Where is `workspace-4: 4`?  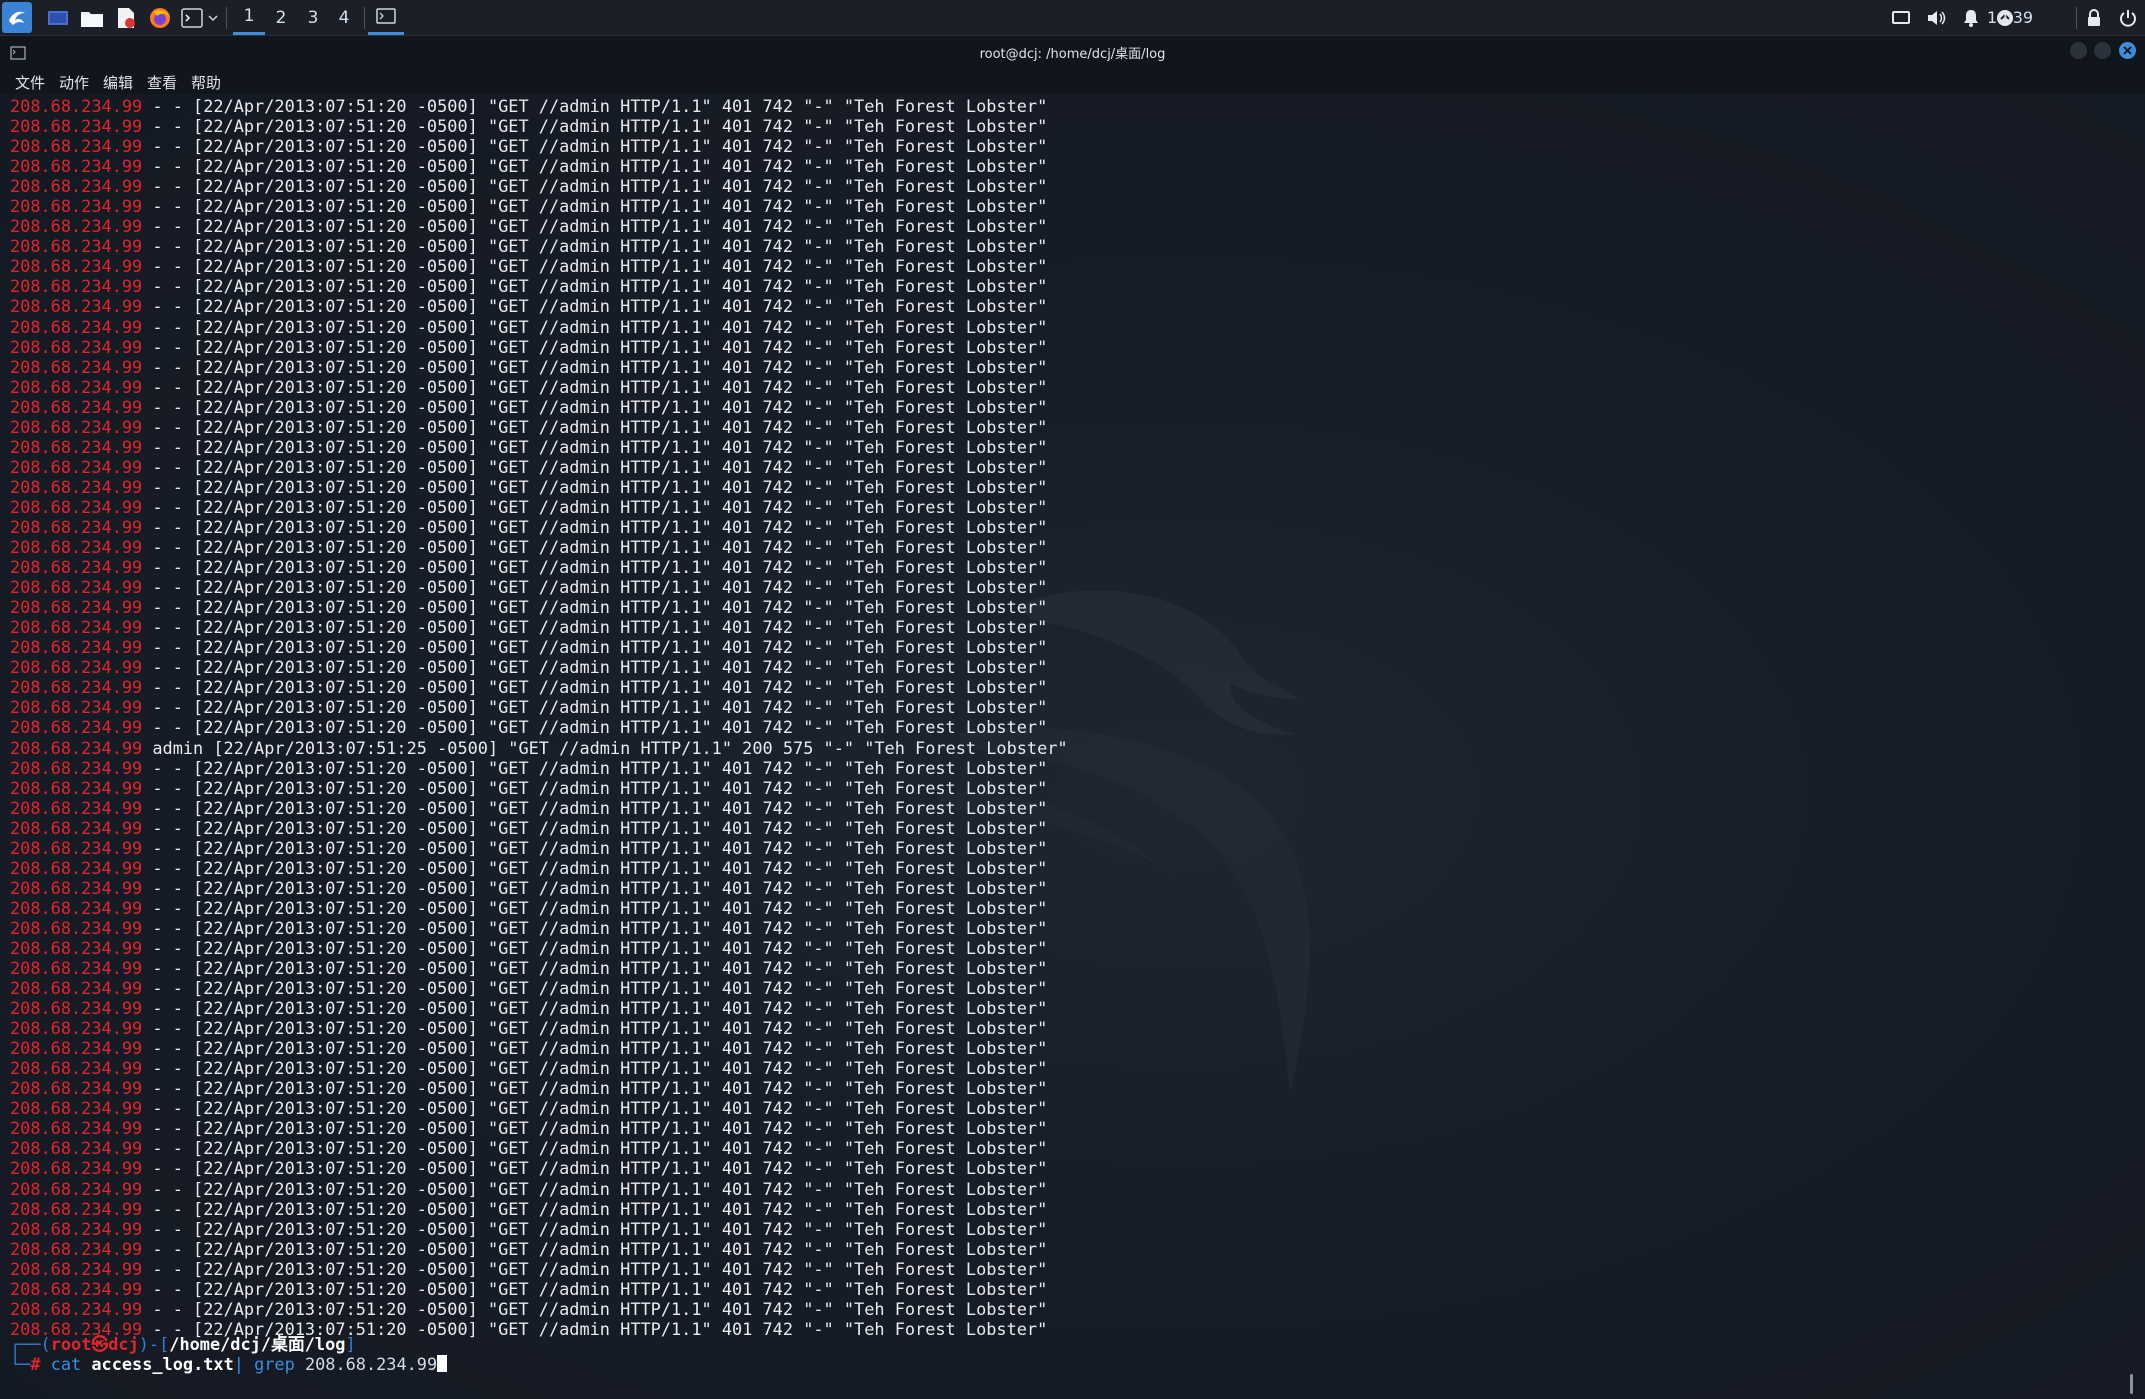
workspace-4: 4 is located at coordinates (344, 17).